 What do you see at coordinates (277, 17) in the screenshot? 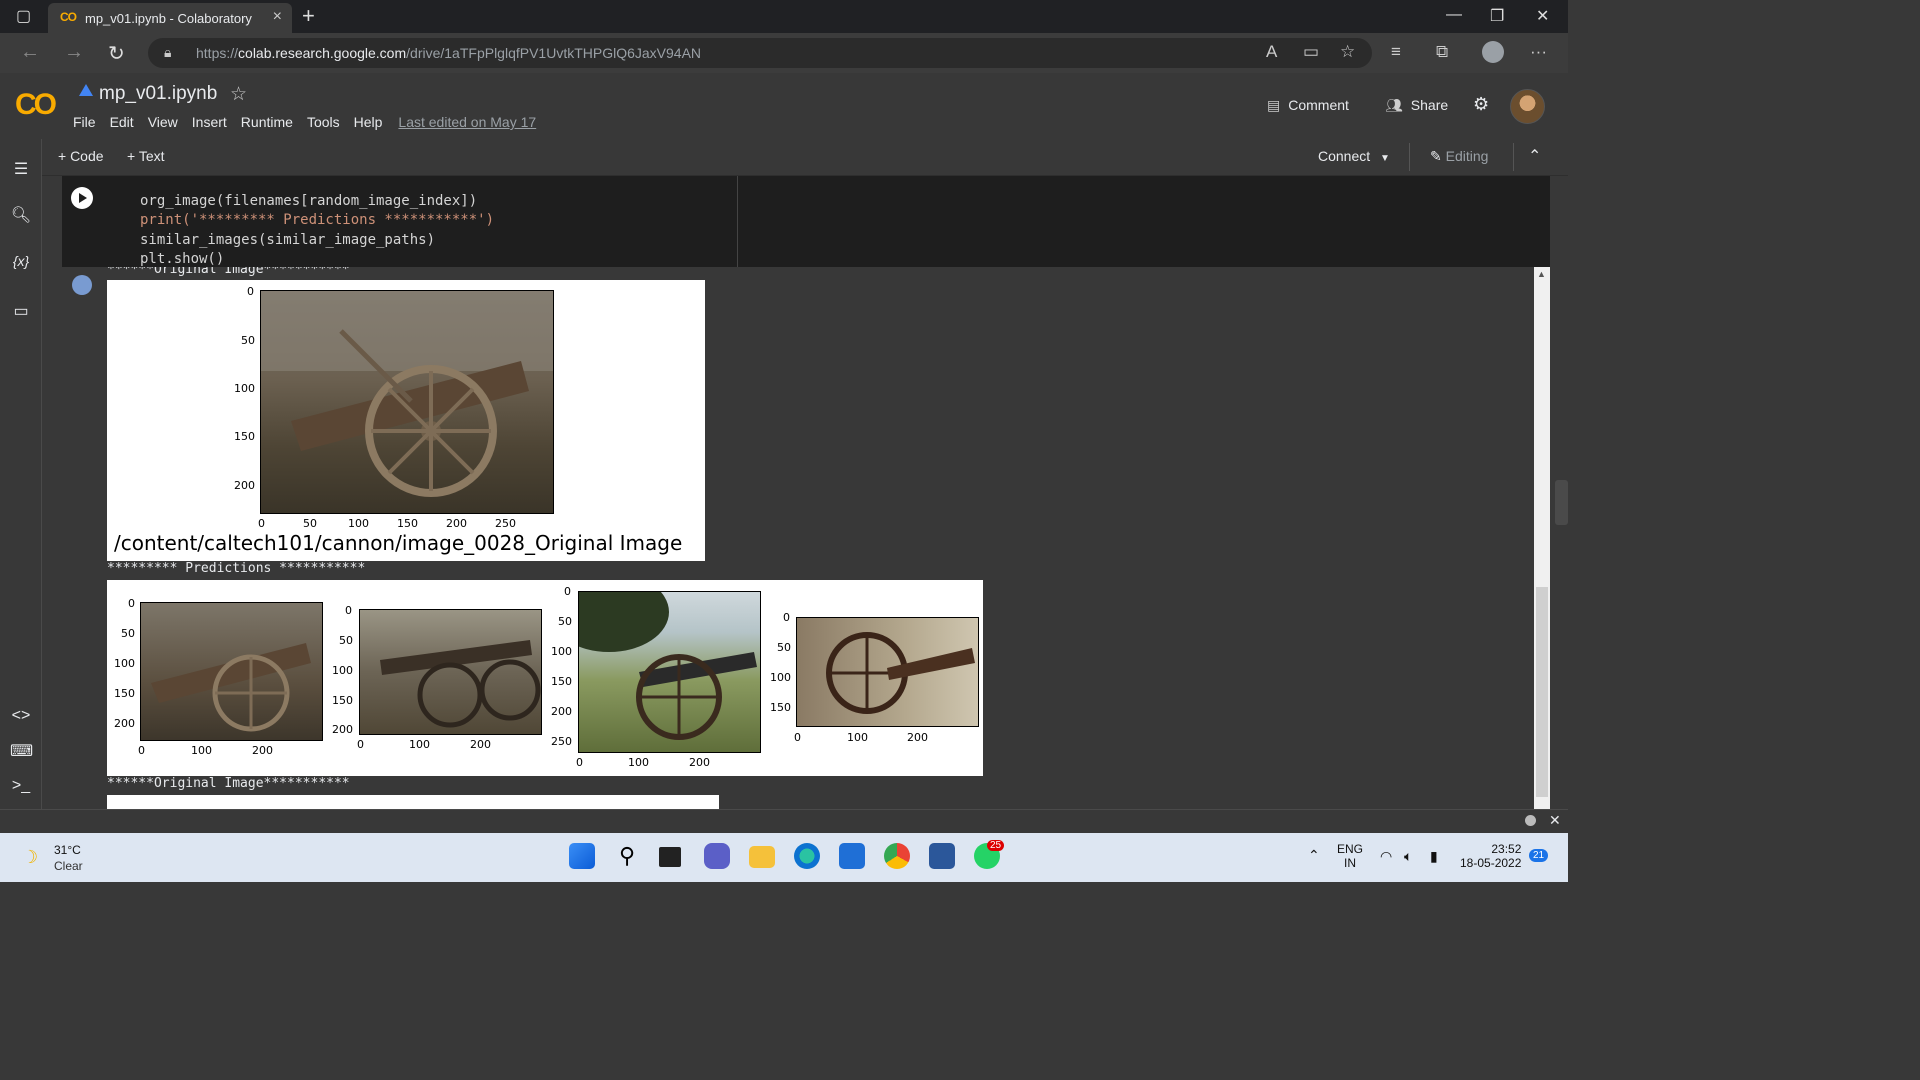
I see `tab-close-icon: ×` at bounding box center [277, 17].